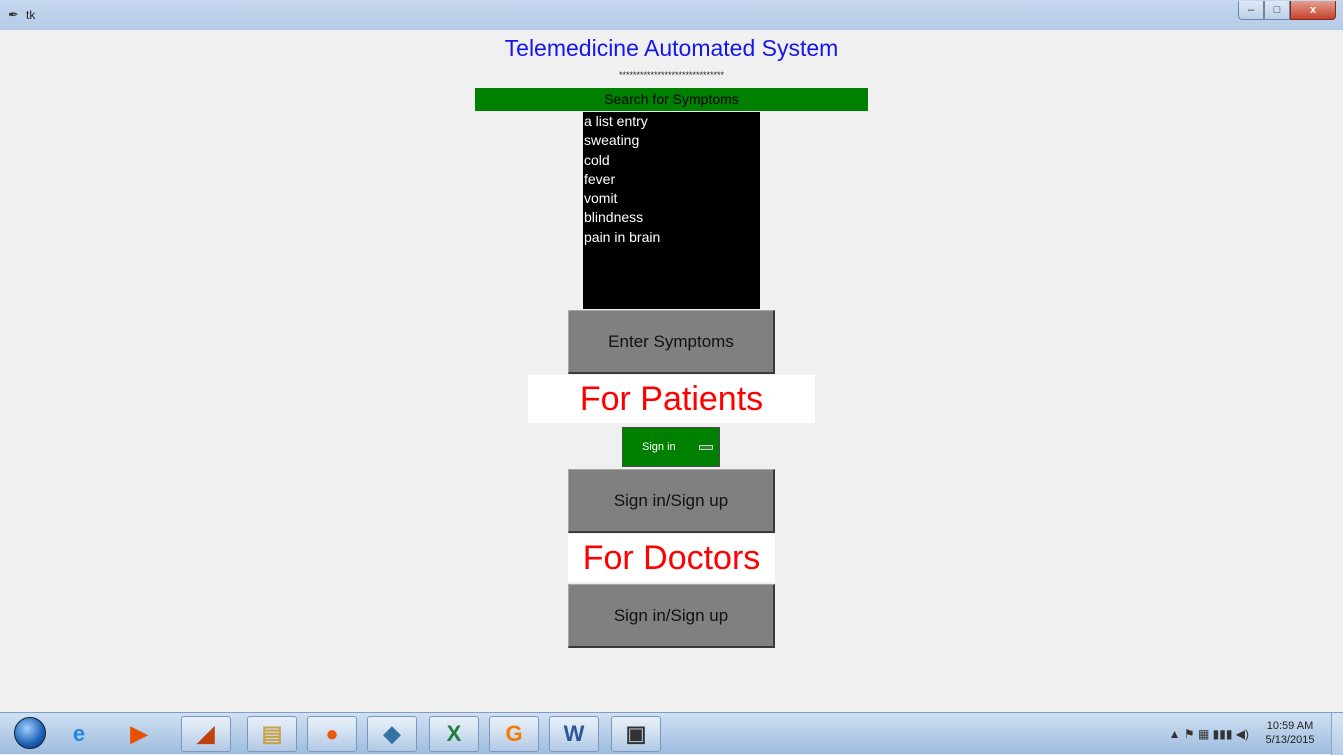 Image resolution: width=1343 pixels, height=755 pixels. What do you see at coordinates (79, 734) in the screenshot?
I see `internet-explorer-icon: e` at bounding box center [79, 734].